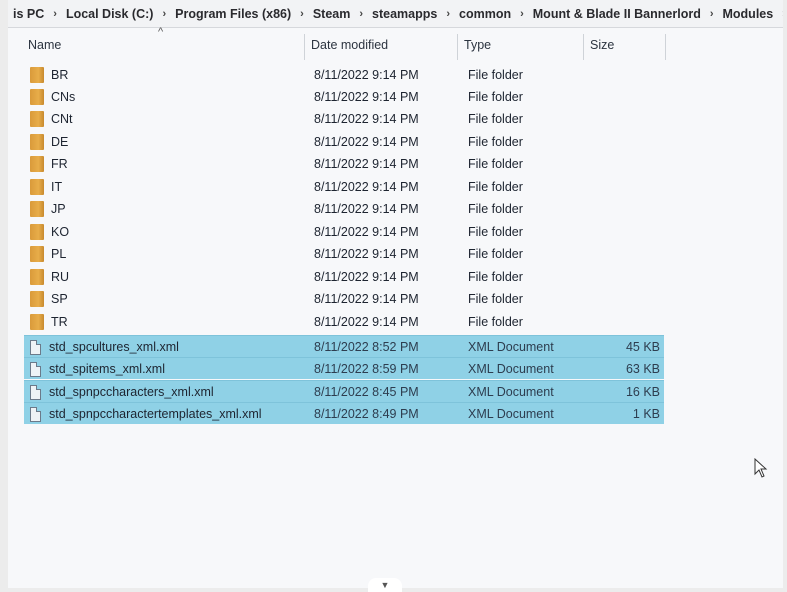  Describe the element at coordinates (48, 209) in the screenshot. I see `row-name-cell: JP` at that location.